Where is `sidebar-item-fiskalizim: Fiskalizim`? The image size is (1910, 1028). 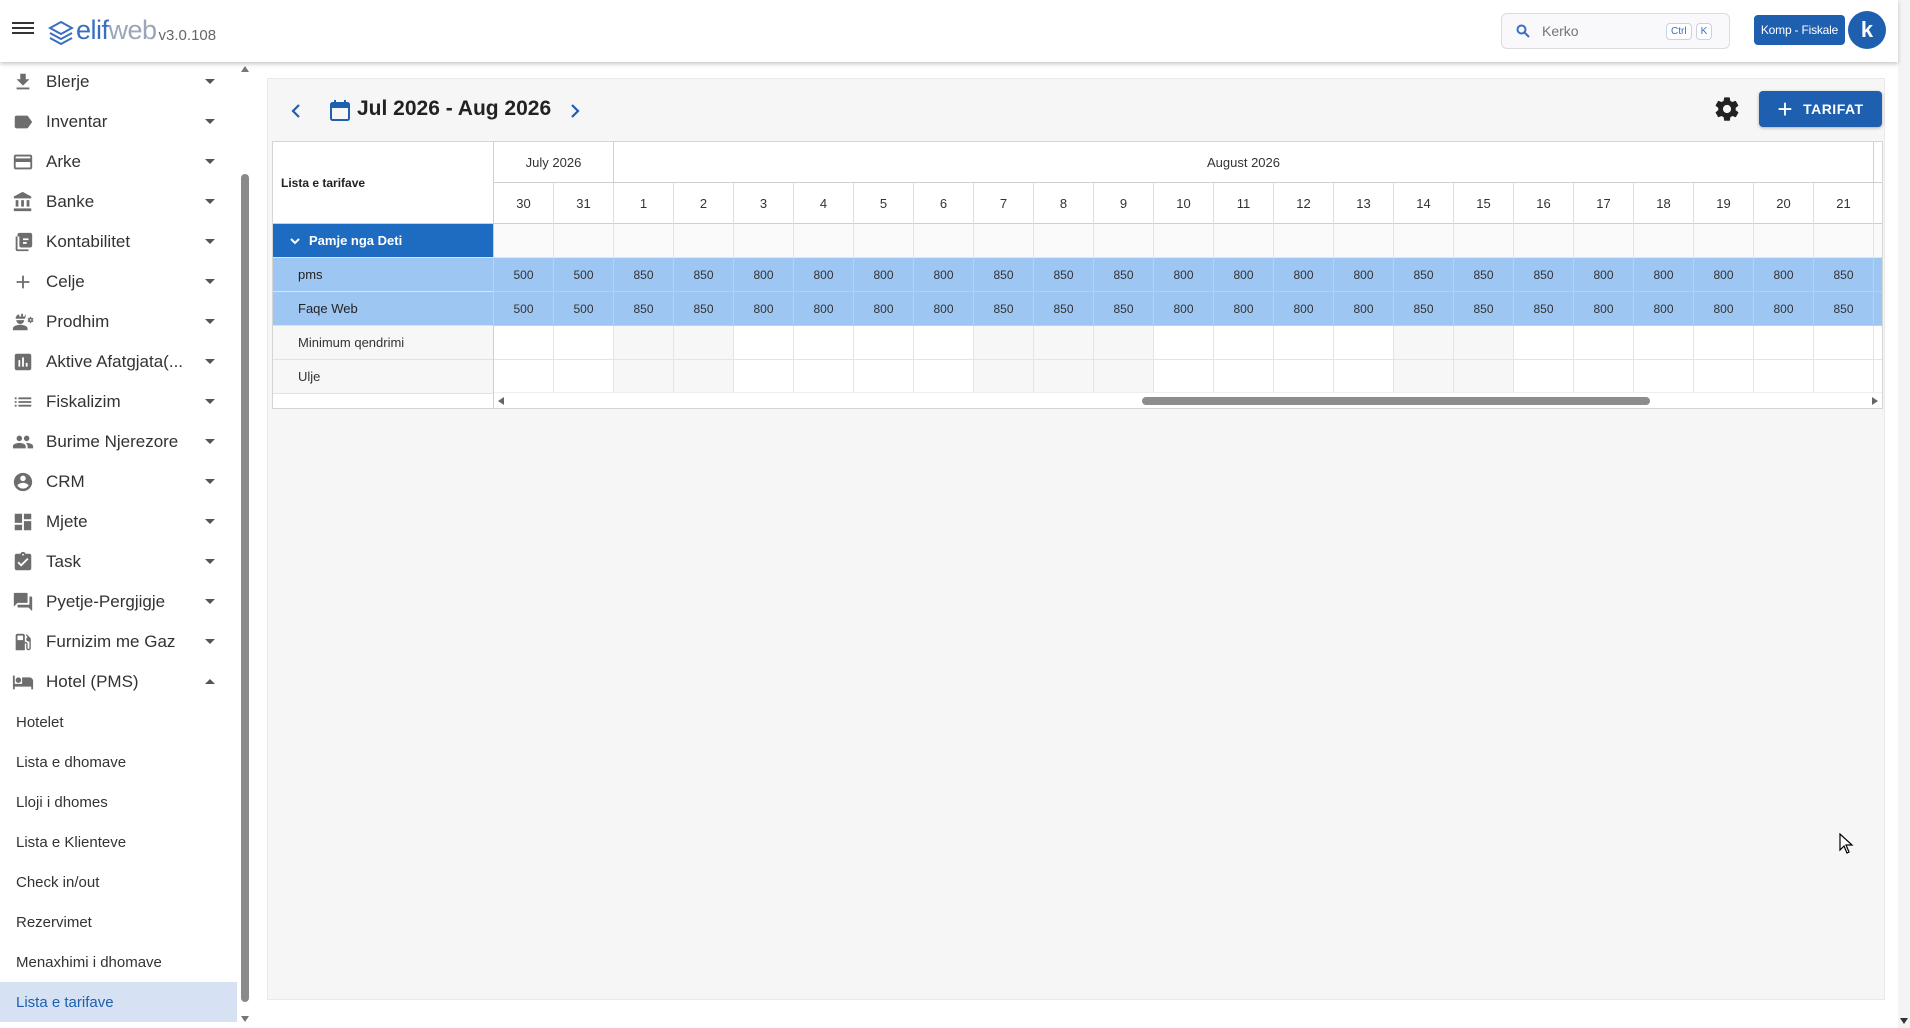
sidebar-item-fiskalizim: Fiskalizim is located at coordinates (118, 402).